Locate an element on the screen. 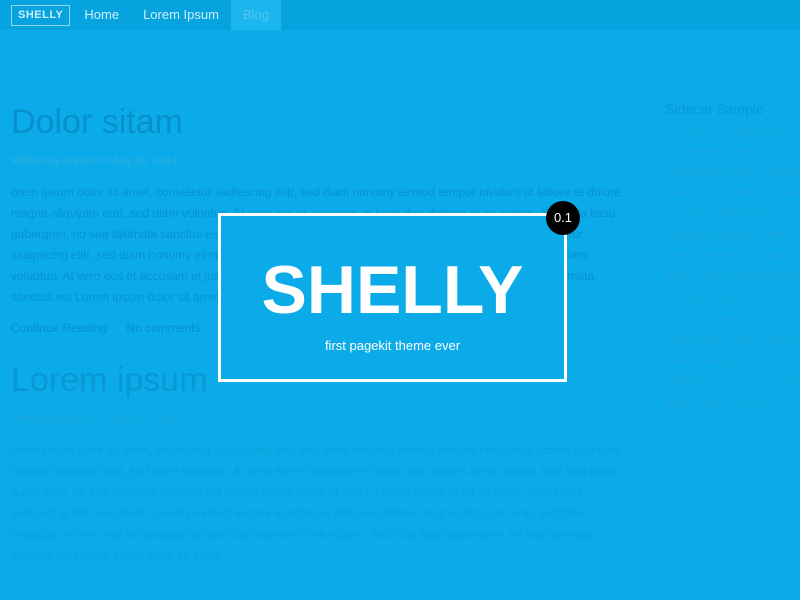  splash-title: SHELLY is located at coordinates (392, 290).